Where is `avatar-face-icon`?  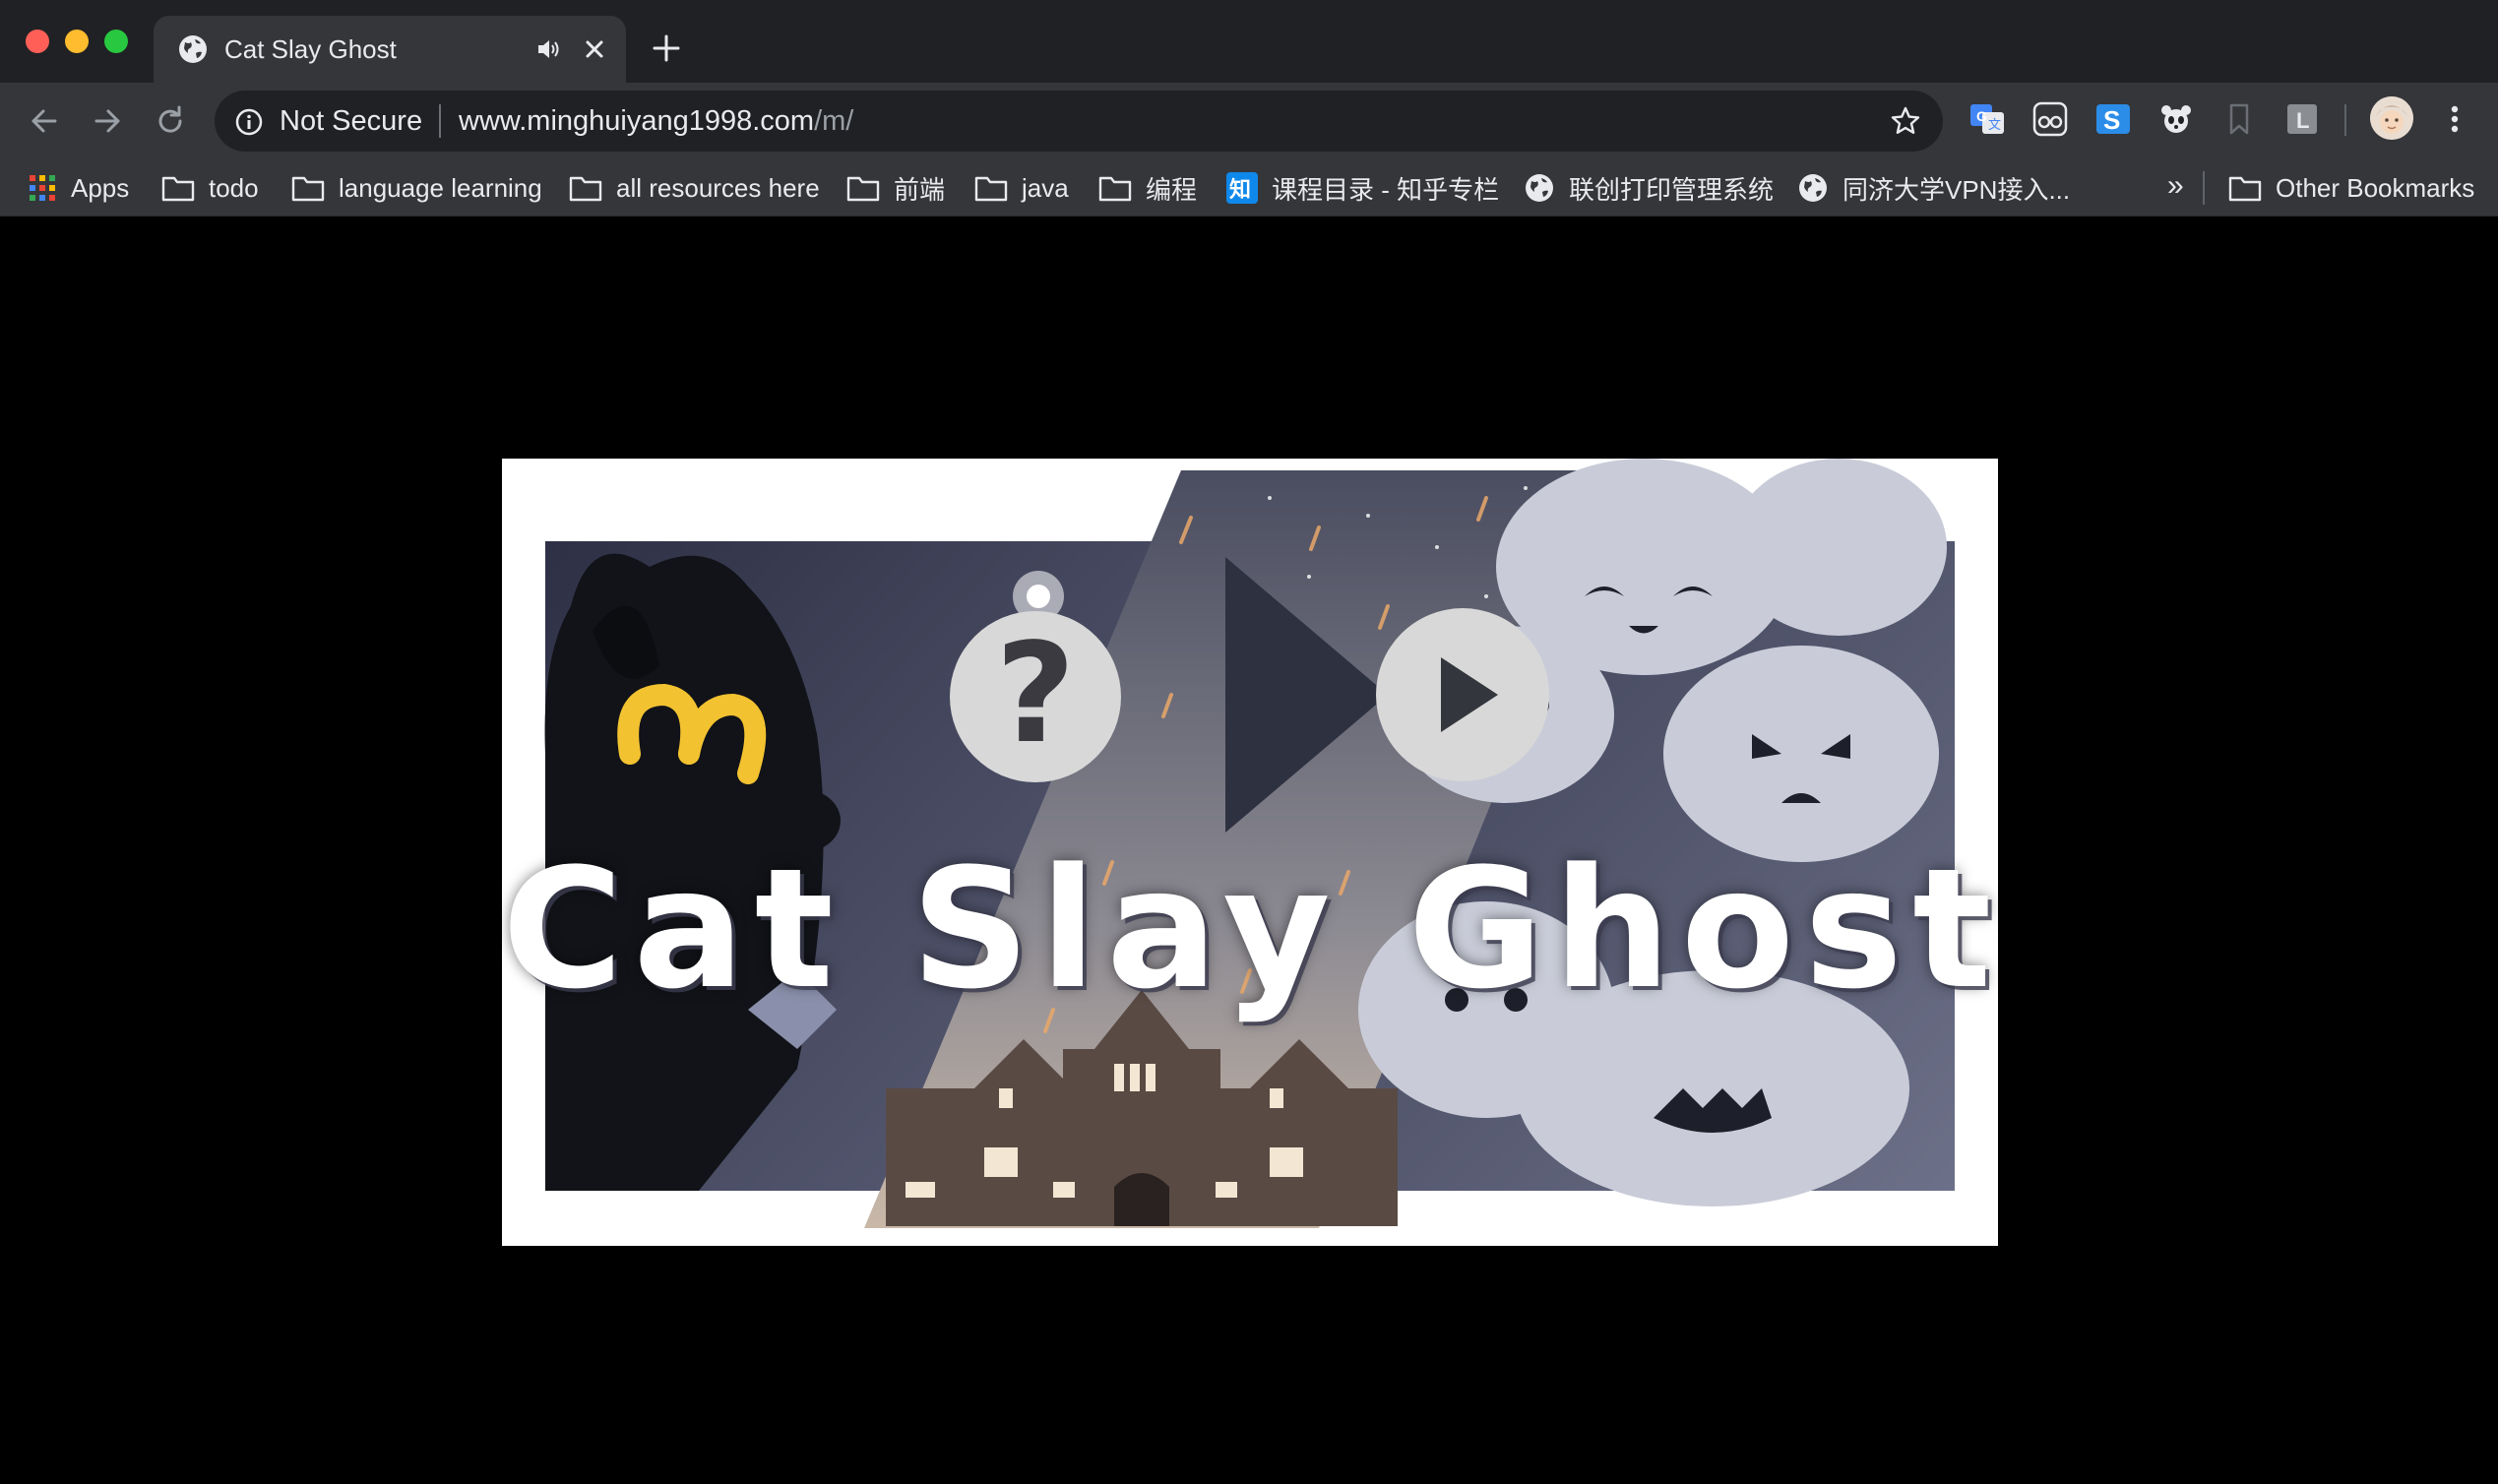 avatar-face-icon is located at coordinates (2391, 118).